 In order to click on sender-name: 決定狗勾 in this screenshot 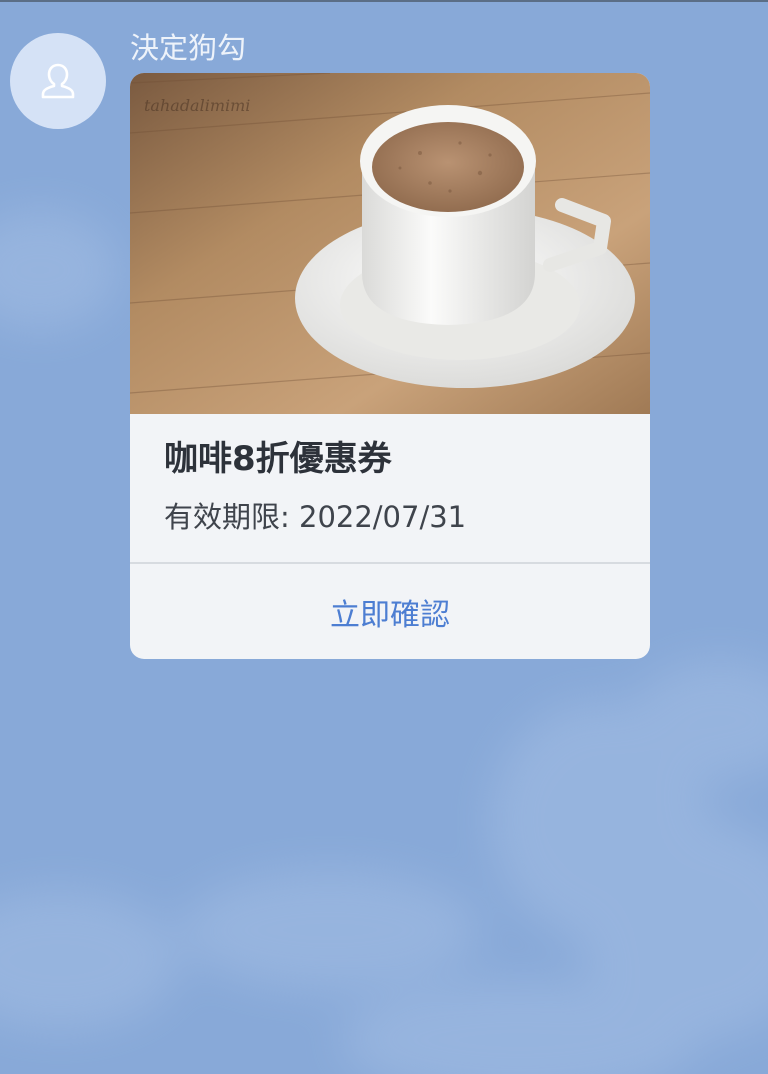, I will do `click(188, 48)`.